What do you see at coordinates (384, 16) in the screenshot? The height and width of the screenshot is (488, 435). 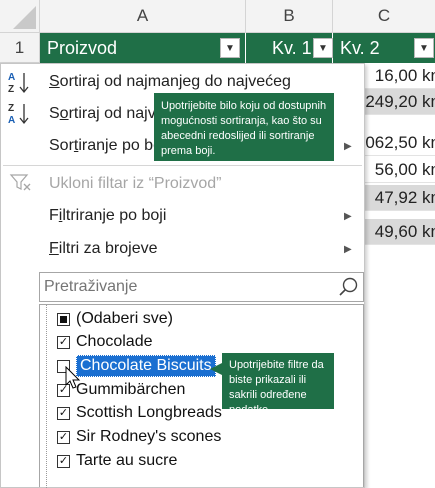 I see `column-header-c: C` at bounding box center [384, 16].